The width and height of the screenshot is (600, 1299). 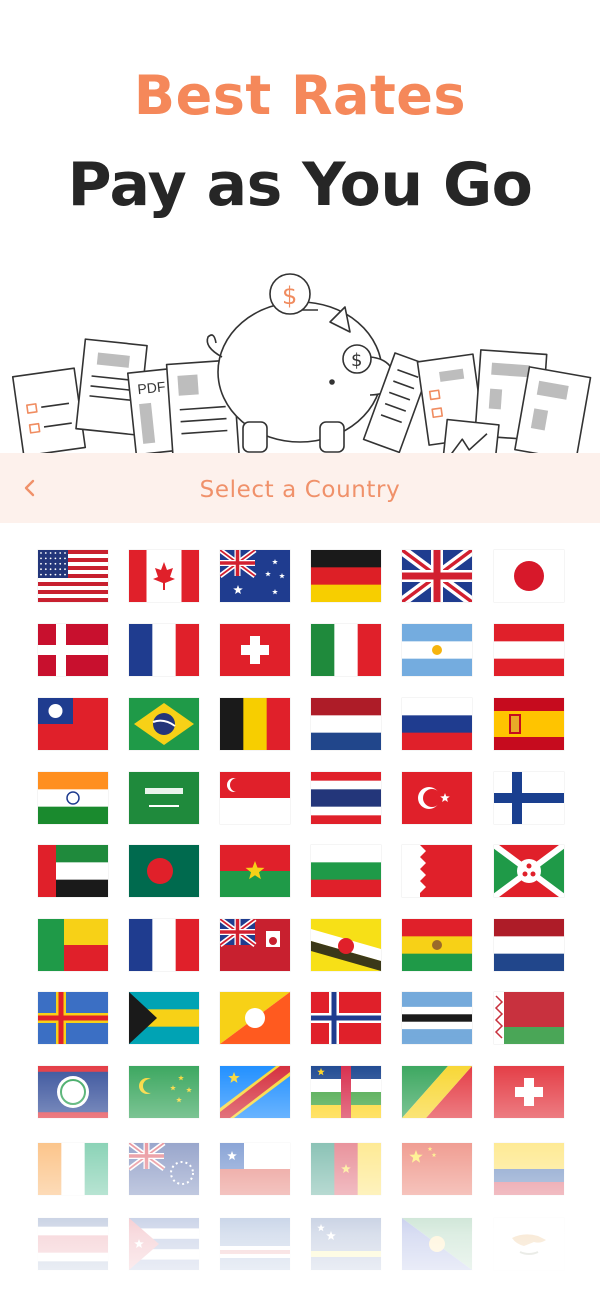 What do you see at coordinates (73, 798) in the screenshot?
I see `flag-in` at bounding box center [73, 798].